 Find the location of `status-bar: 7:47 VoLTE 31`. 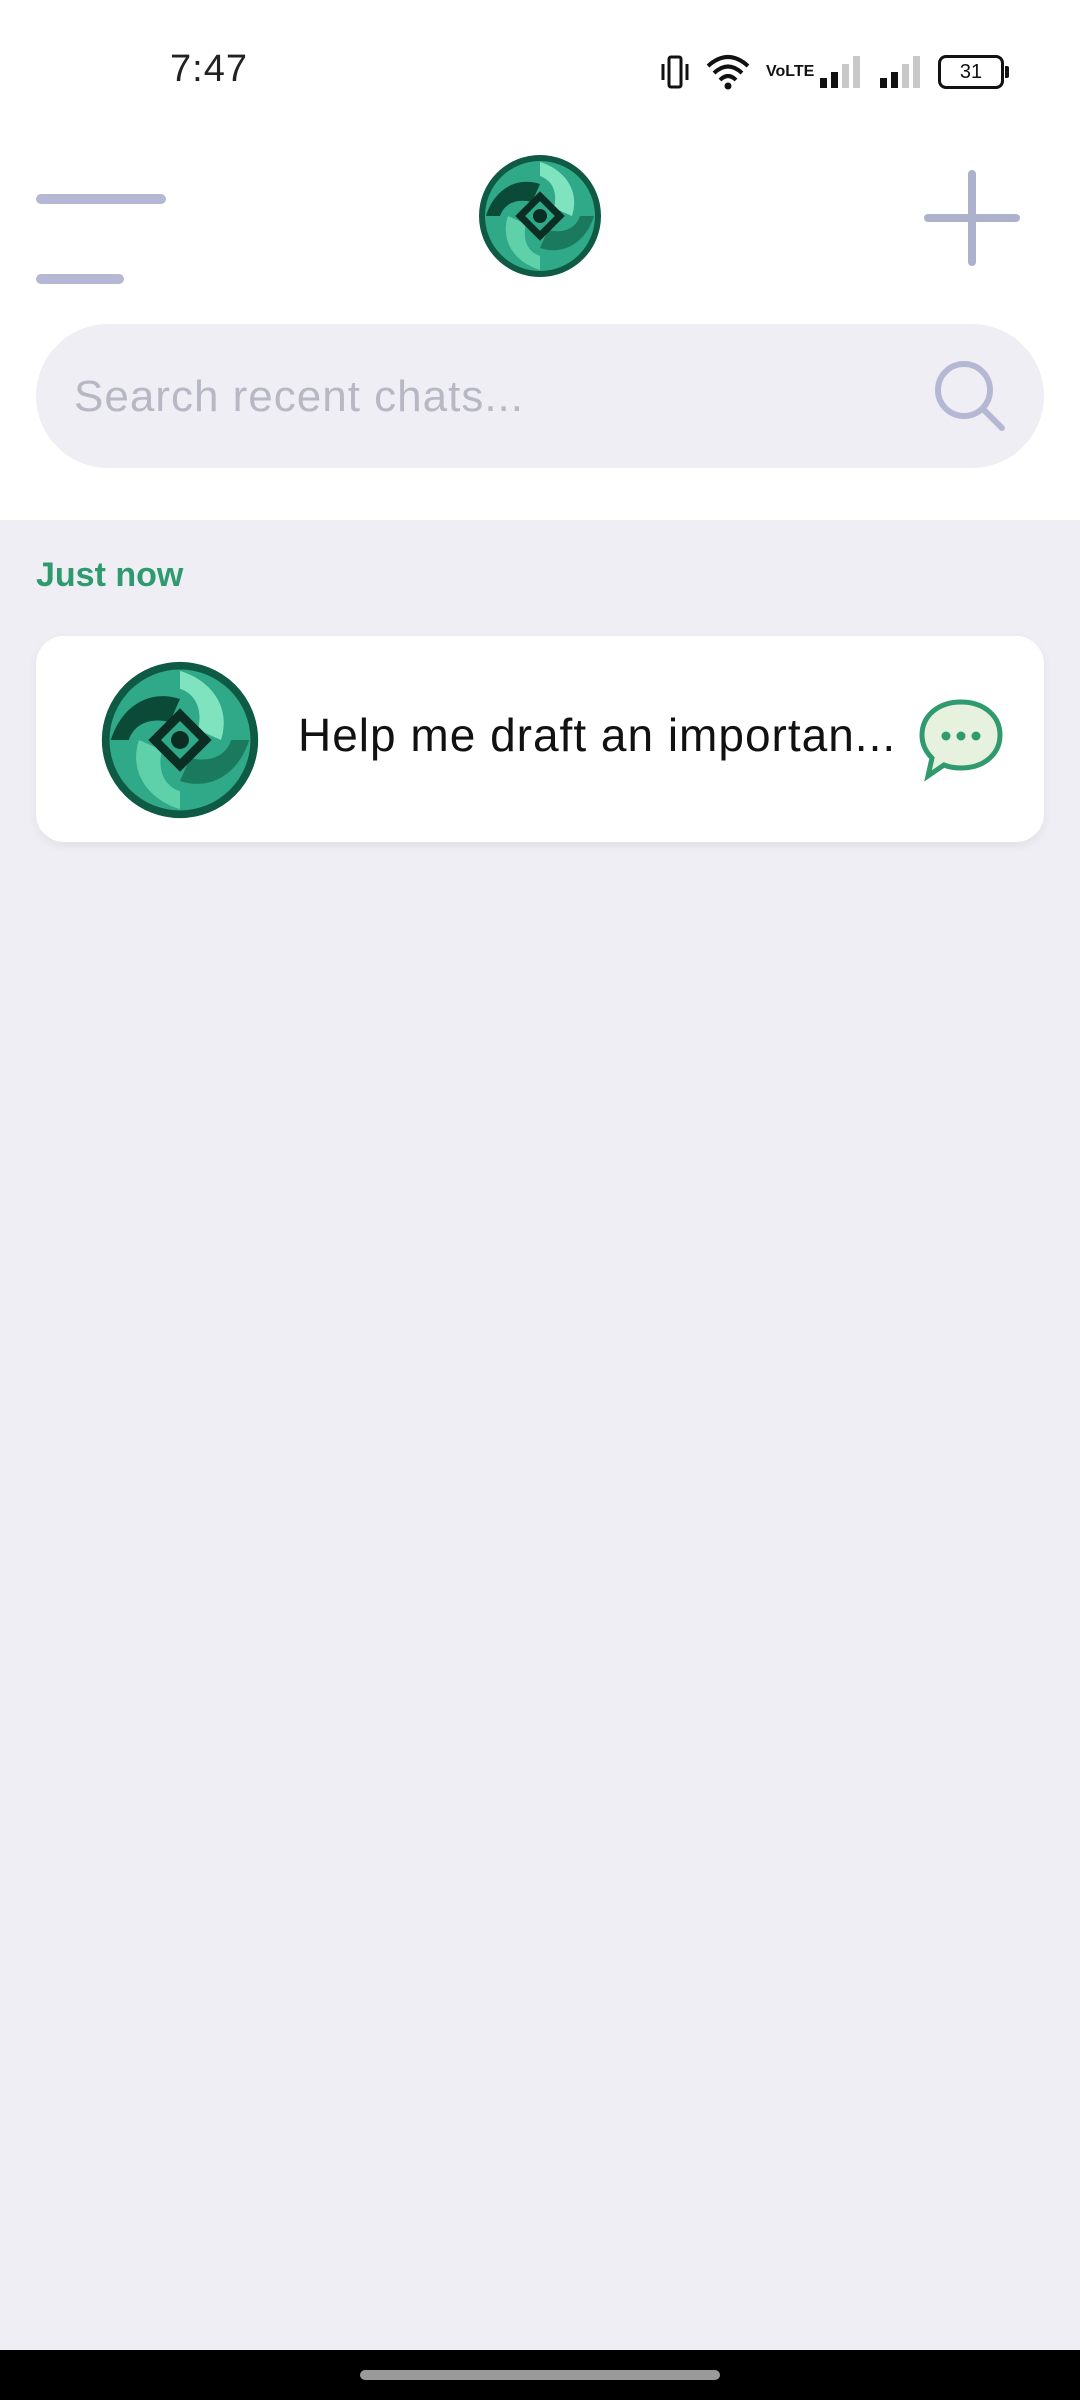

status-bar: 7:47 VoLTE 31 is located at coordinates (540, 70).